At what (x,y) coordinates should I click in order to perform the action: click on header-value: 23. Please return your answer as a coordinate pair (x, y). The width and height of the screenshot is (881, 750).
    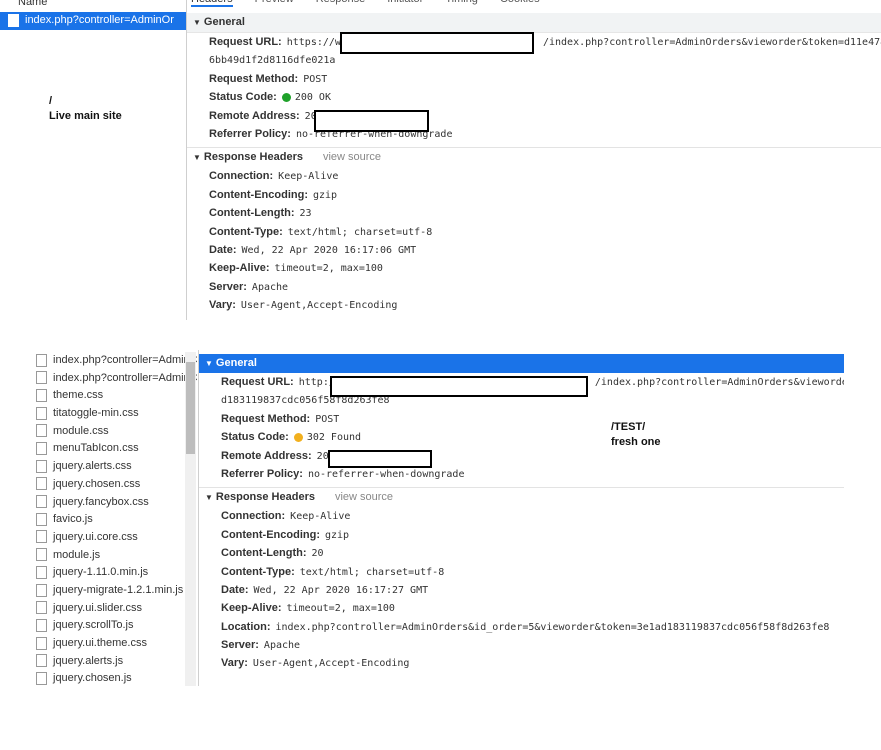
    Looking at the image, I should click on (305, 214).